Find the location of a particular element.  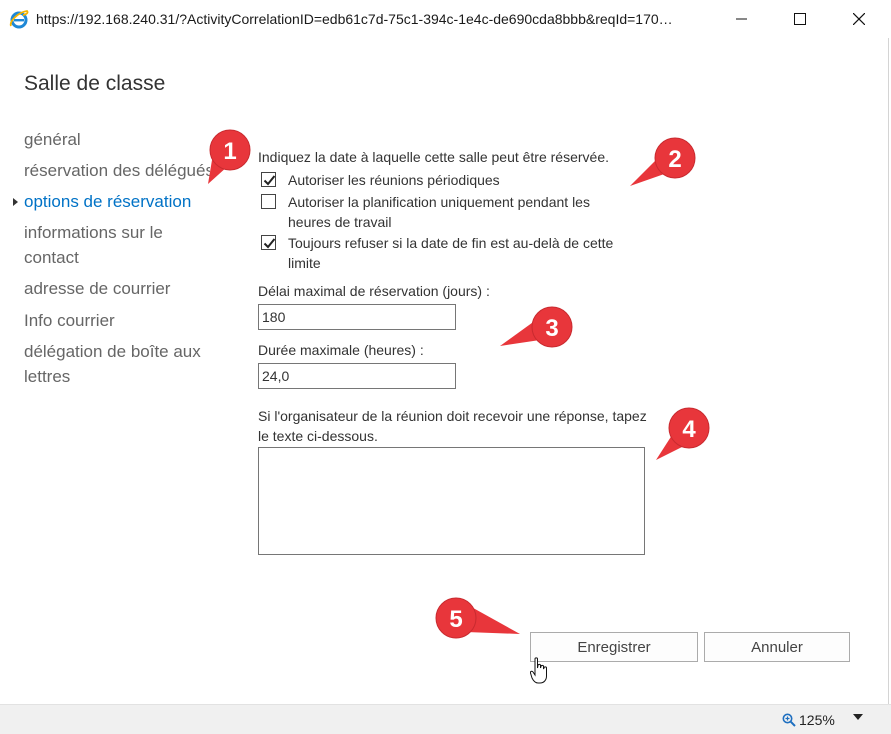

nav-item-general: général is located at coordinates (124, 139).